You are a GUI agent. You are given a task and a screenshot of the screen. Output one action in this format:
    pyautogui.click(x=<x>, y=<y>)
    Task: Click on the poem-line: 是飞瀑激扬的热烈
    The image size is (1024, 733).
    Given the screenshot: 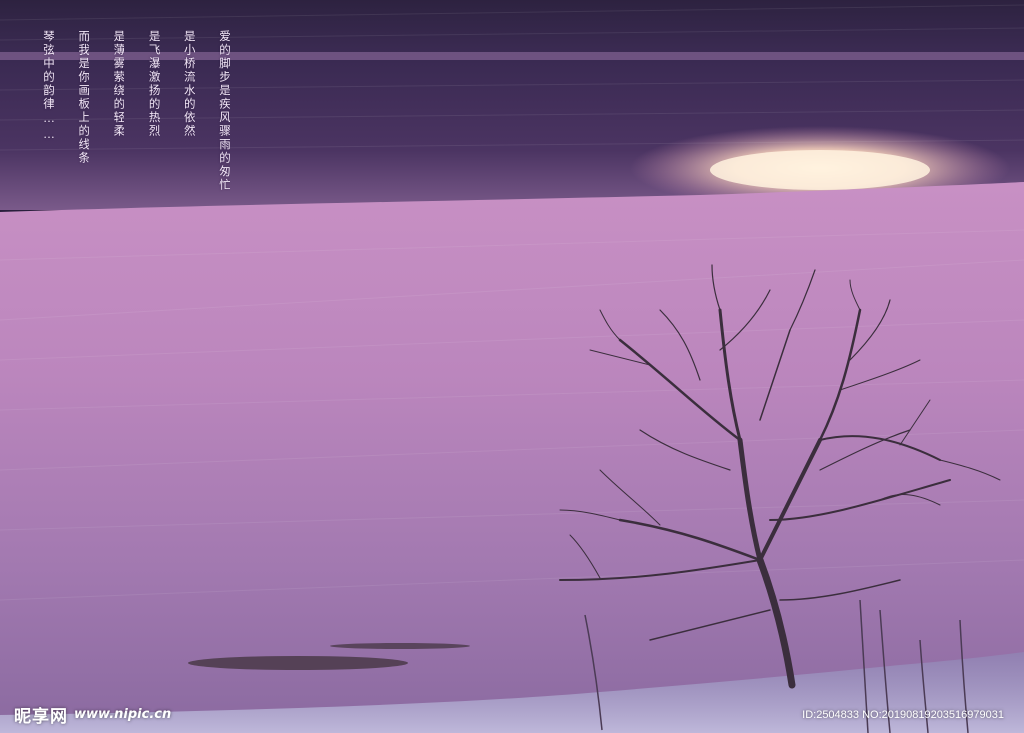 What is the action you would take?
    pyautogui.click(x=153, y=84)
    